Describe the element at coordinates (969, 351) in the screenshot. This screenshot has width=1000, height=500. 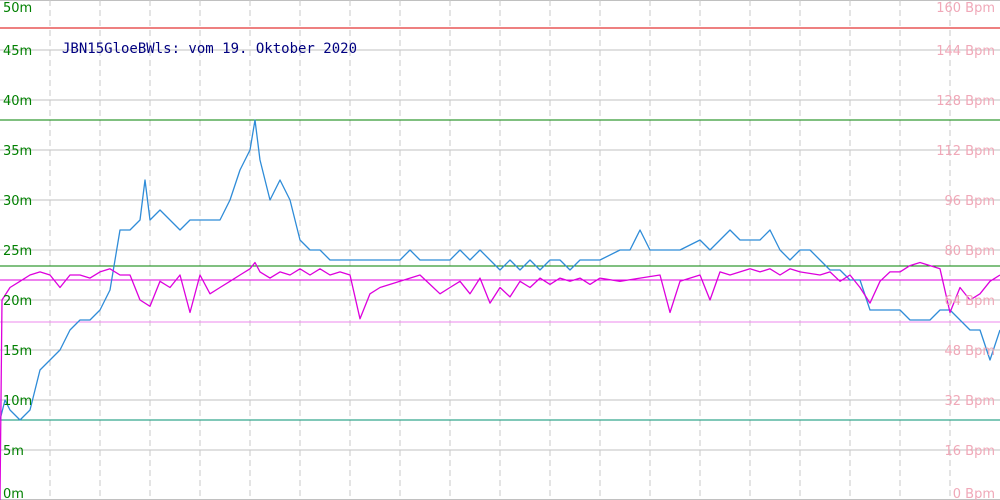
I see `right-tick-label: 48 Bpm` at that location.